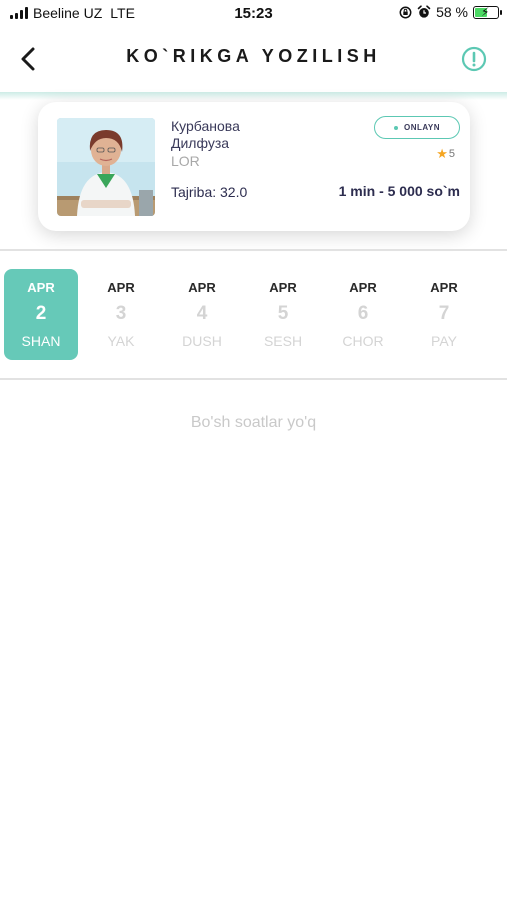  Describe the element at coordinates (253, 56) in the screenshot. I see `page-title: KO`RIKGA YOZILISH` at that location.